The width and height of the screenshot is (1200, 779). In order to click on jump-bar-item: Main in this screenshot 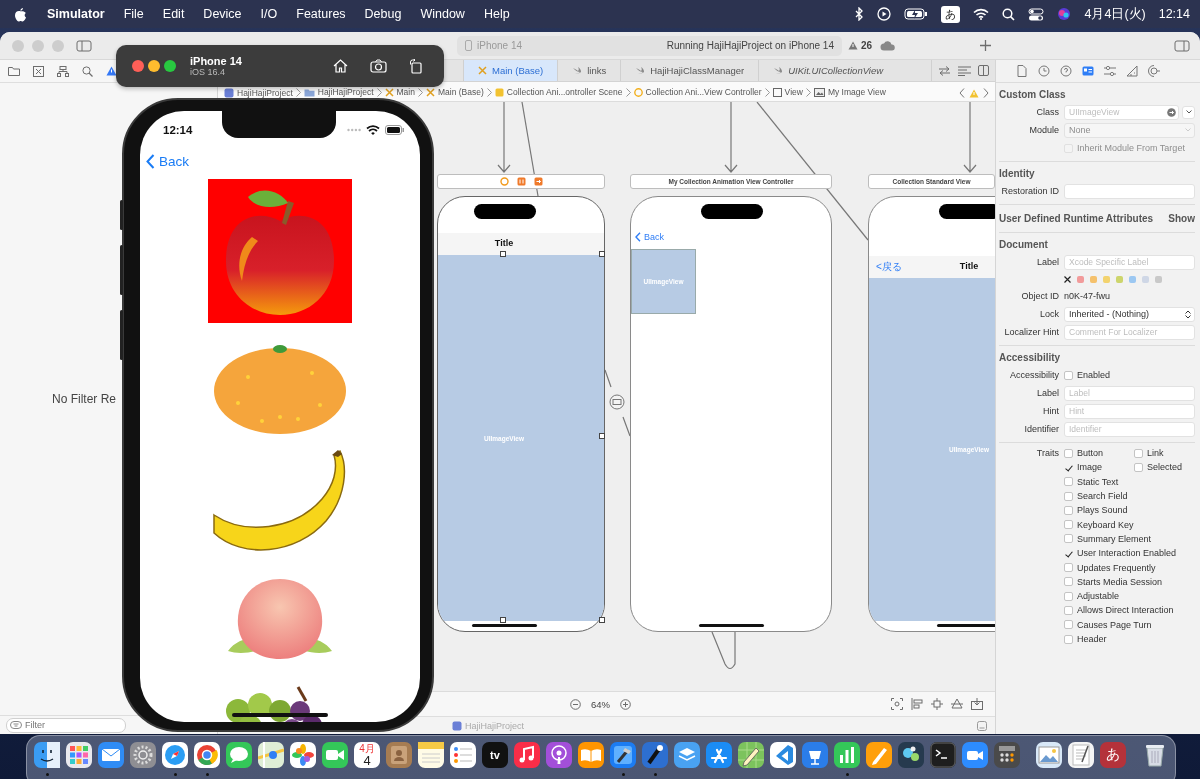, I will do `click(399, 92)`.